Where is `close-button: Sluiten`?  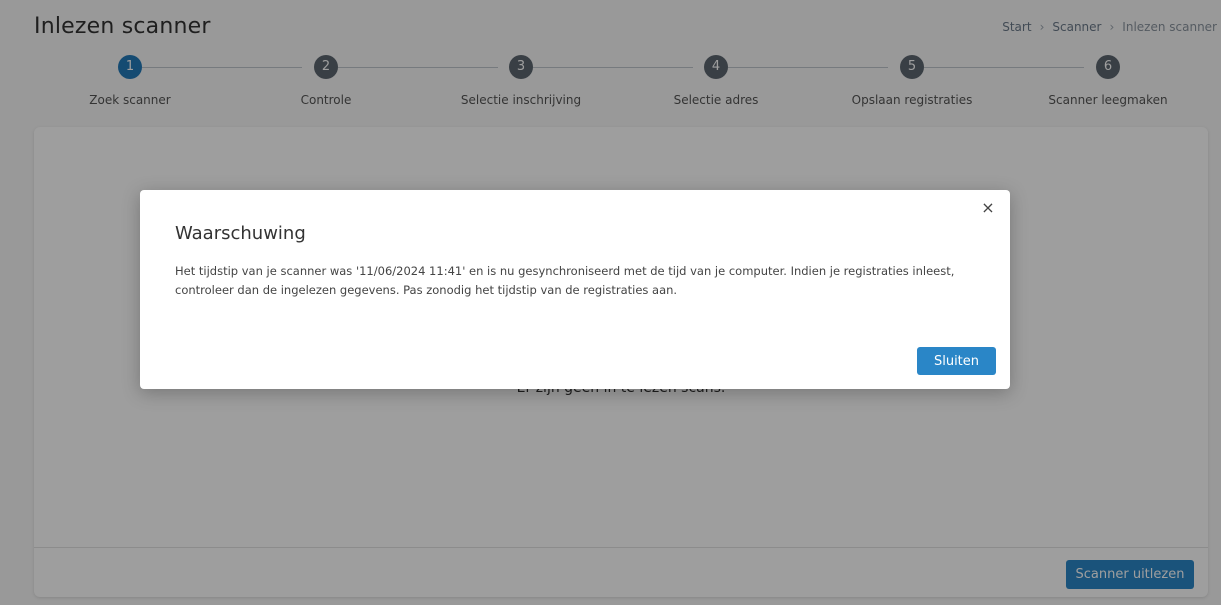 close-button: Sluiten is located at coordinates (956, 361).